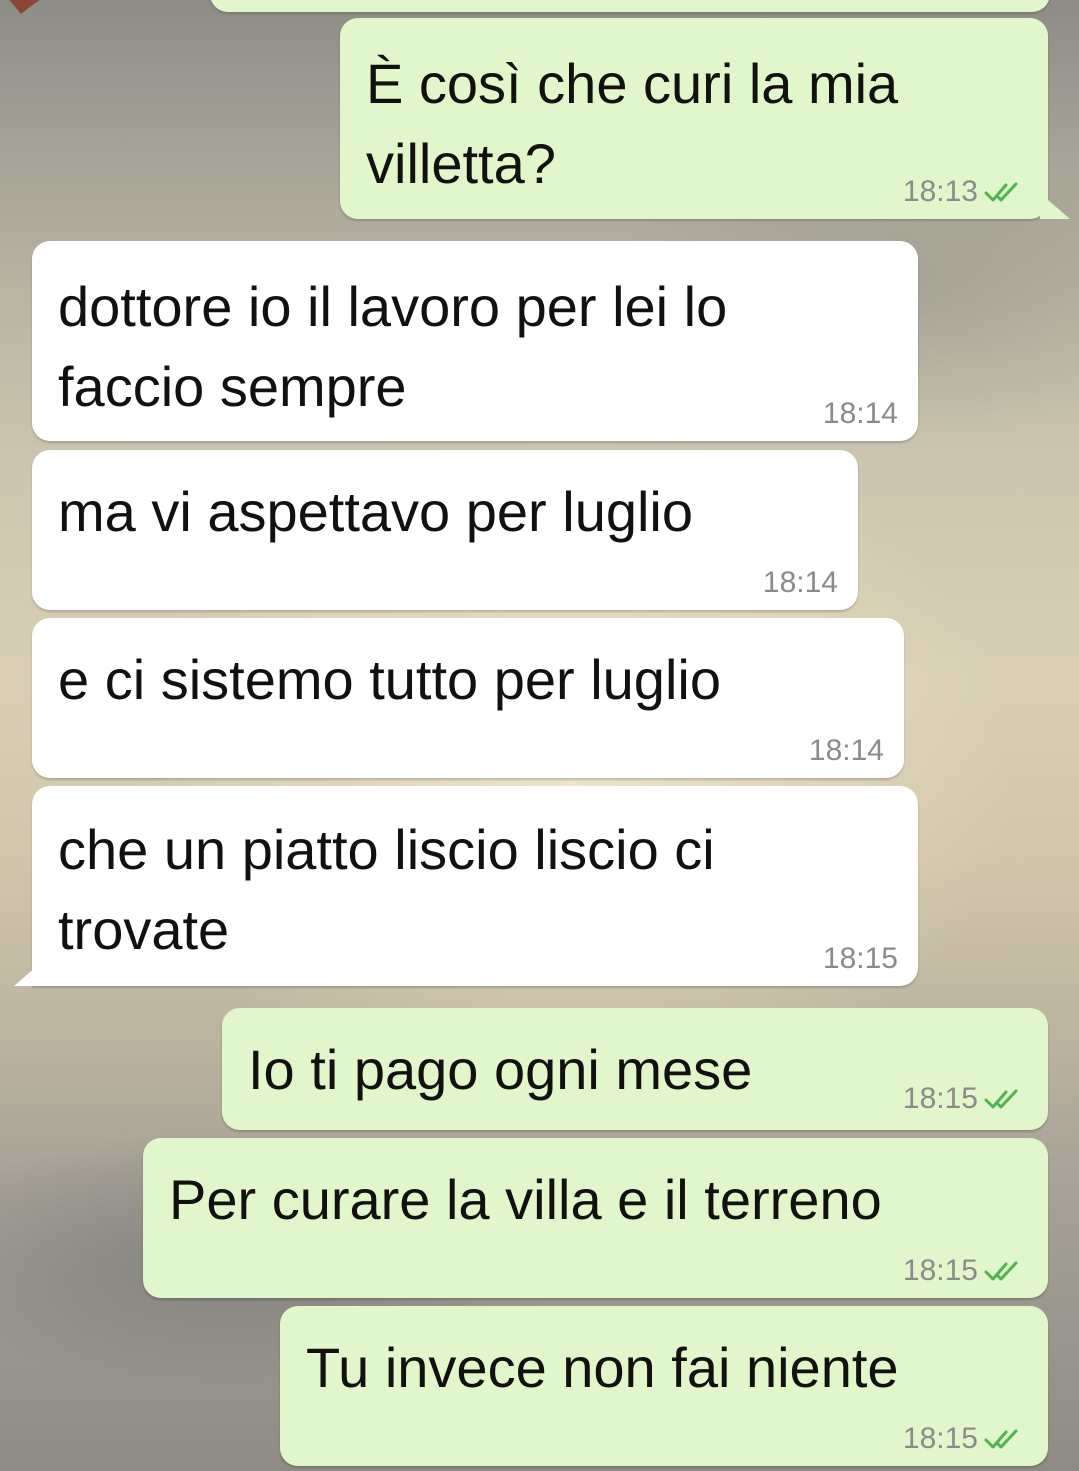  What do you see at coordinates (635, 1069) in the screenshot?
I see `message-bubble-outgoing: Io ti pago ogni mese 18:15` at bounding box center [635, 1069].